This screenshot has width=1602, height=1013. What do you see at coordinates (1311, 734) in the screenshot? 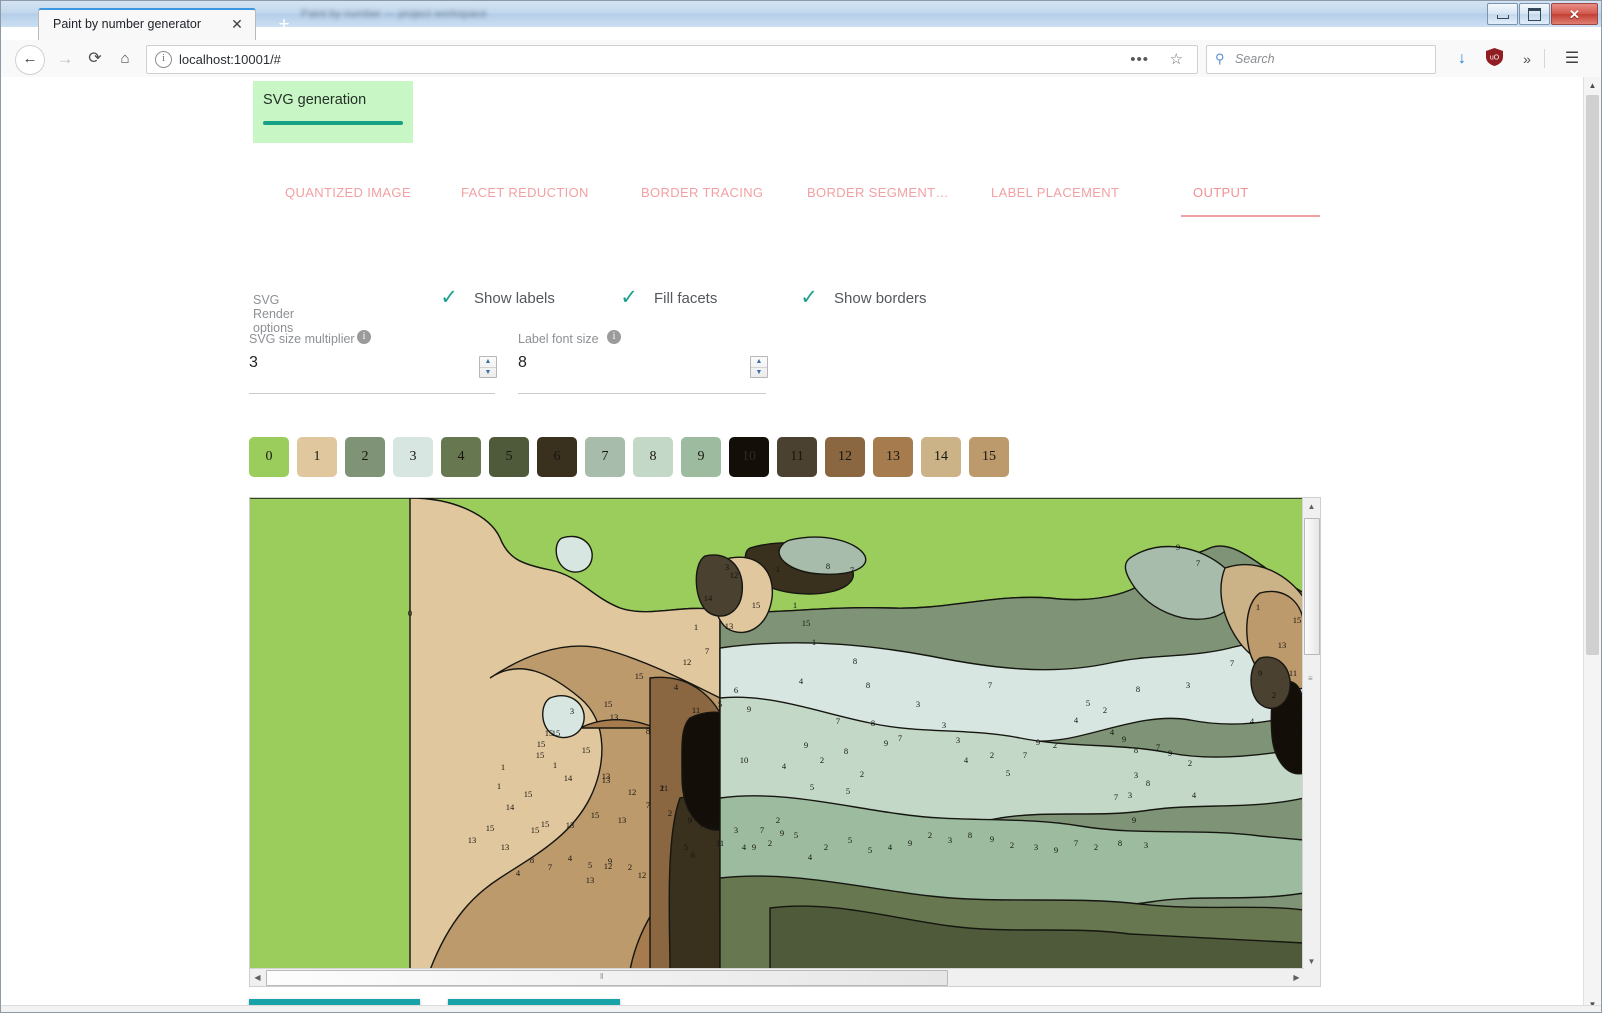
I see `canvas-vertical-scrollbar: ▲ ≡ ▼` at bounding box center [1311, 734].